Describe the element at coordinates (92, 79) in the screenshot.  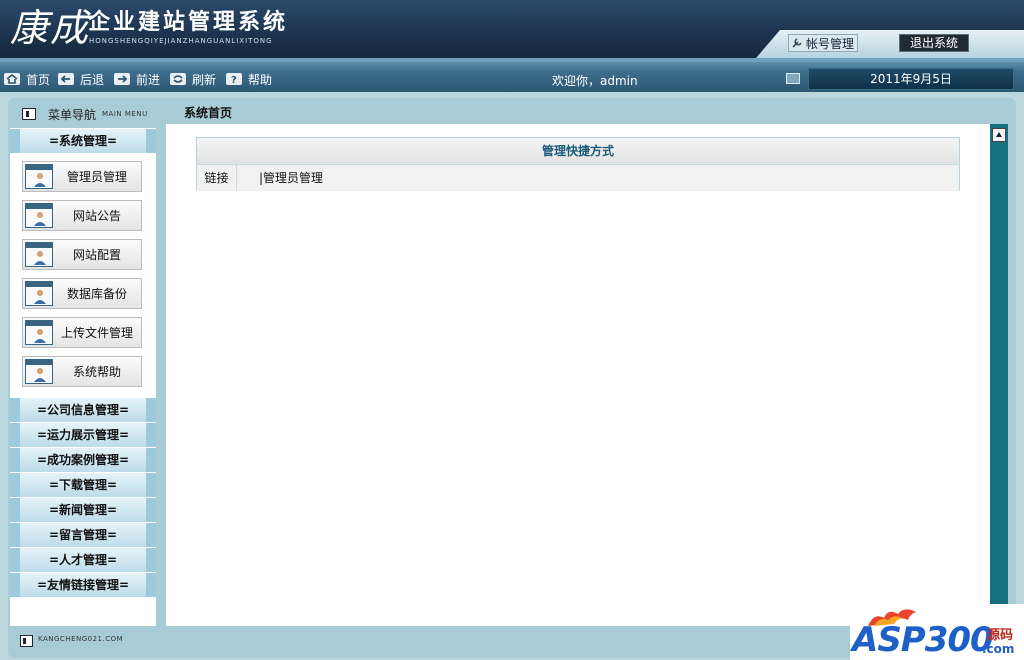
I see `toolbar-back-label: 后退` at that location.